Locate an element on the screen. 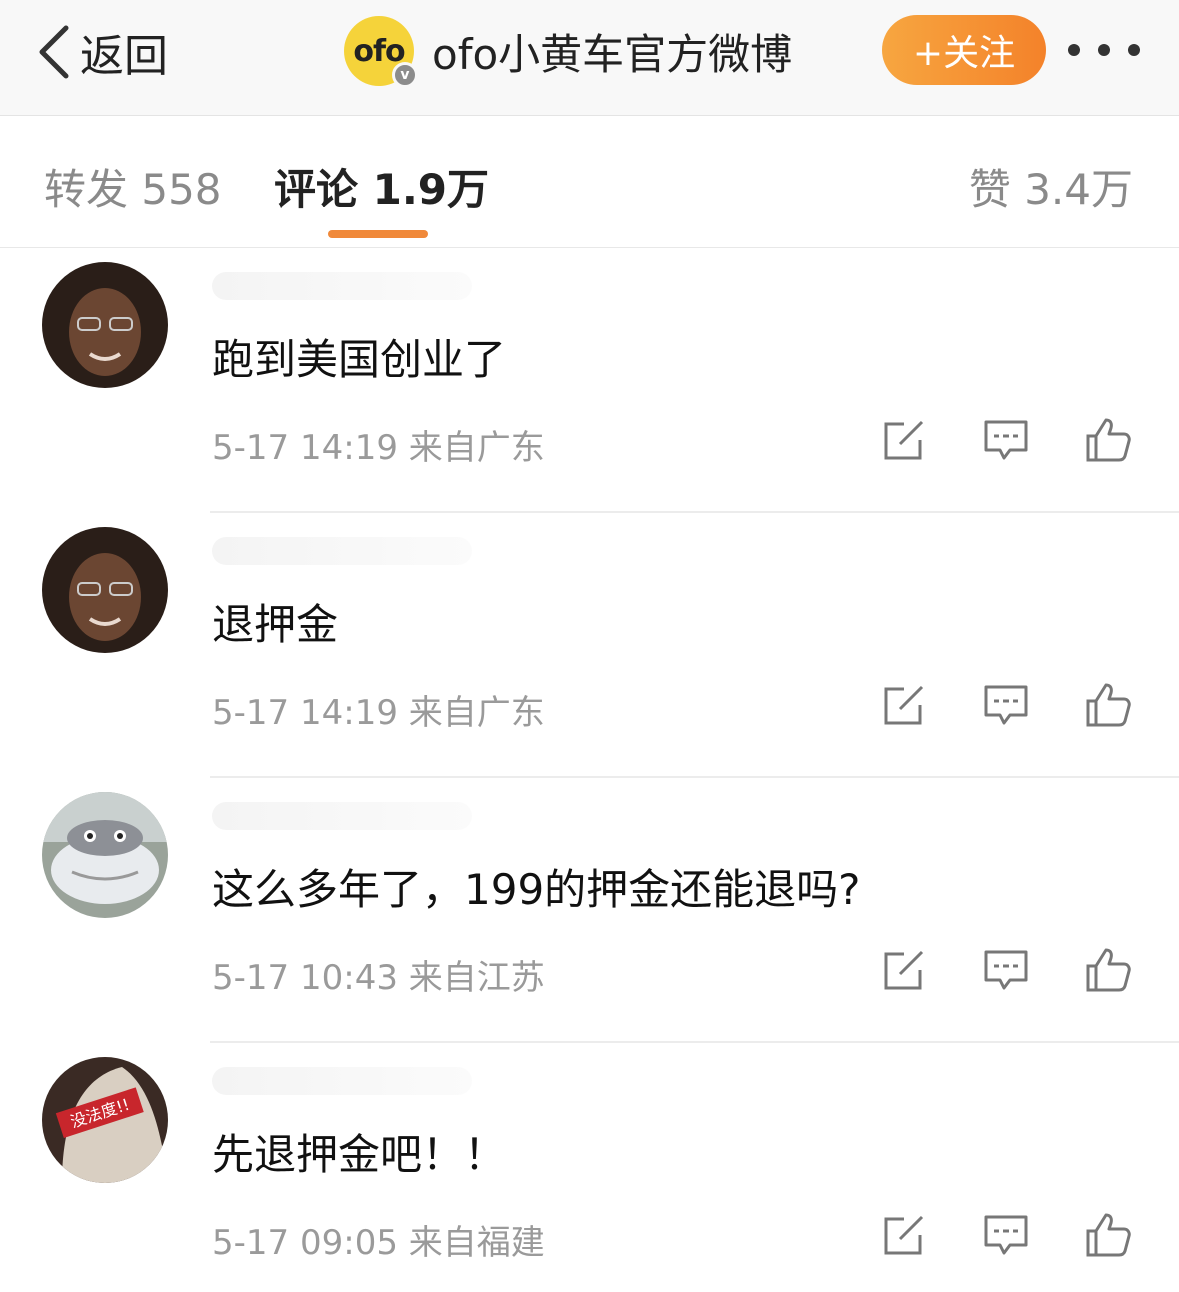  tab-repost: 转发 558 is located at coordinates (133, 186).